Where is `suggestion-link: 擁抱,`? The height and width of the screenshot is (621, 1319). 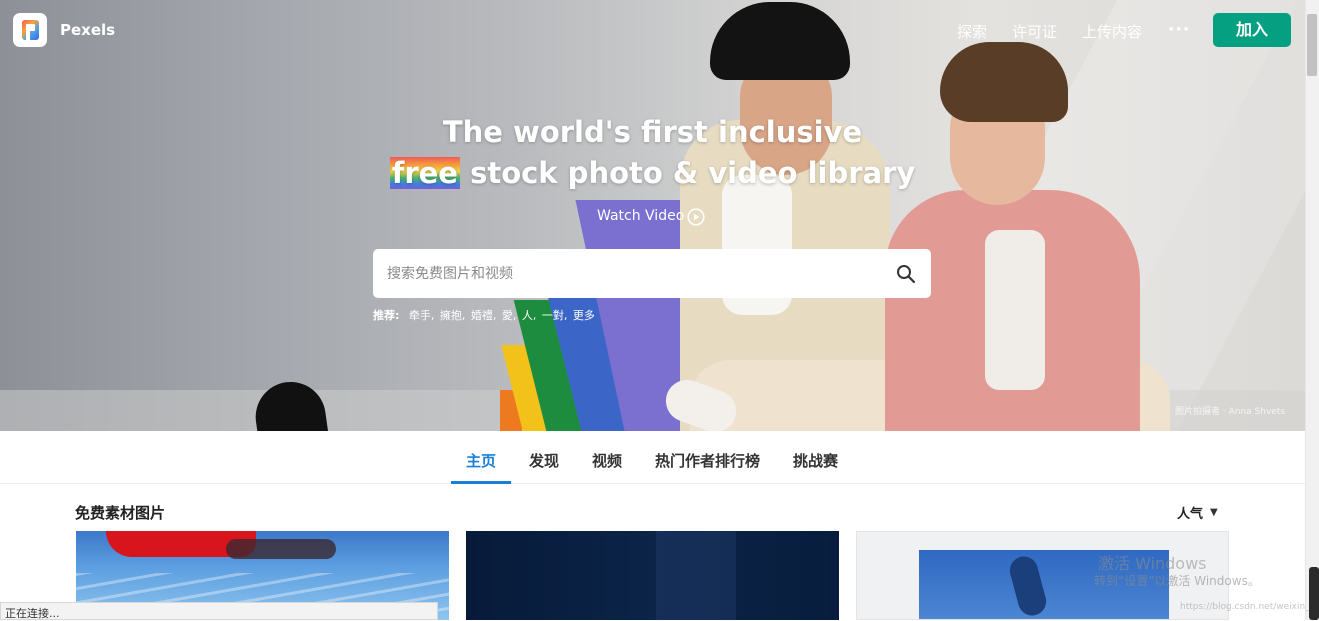 suggestion-link: 擁抱, is located at coordinates (453, 315).